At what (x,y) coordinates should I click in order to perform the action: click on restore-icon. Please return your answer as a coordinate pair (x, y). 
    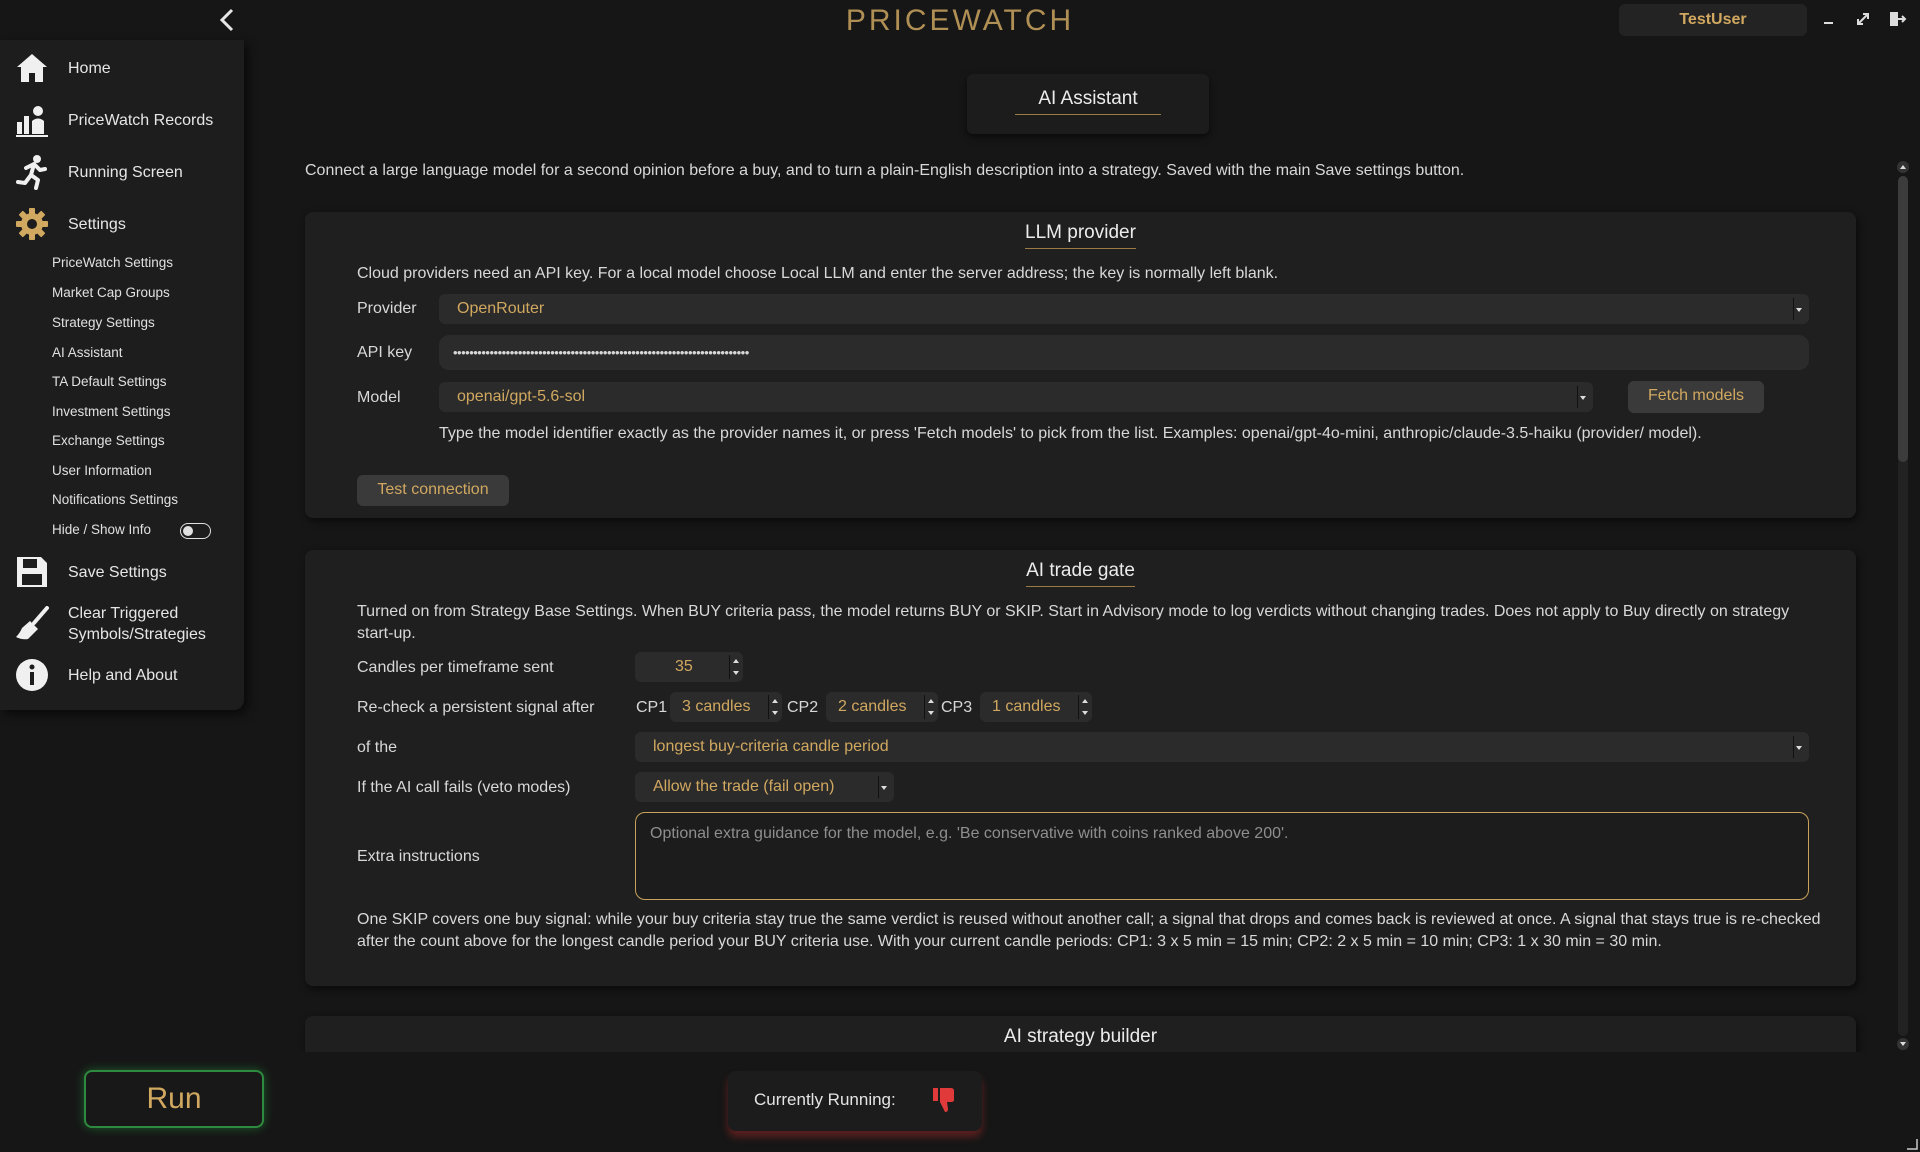
    Looking at the image, I should click on (1863, 19).